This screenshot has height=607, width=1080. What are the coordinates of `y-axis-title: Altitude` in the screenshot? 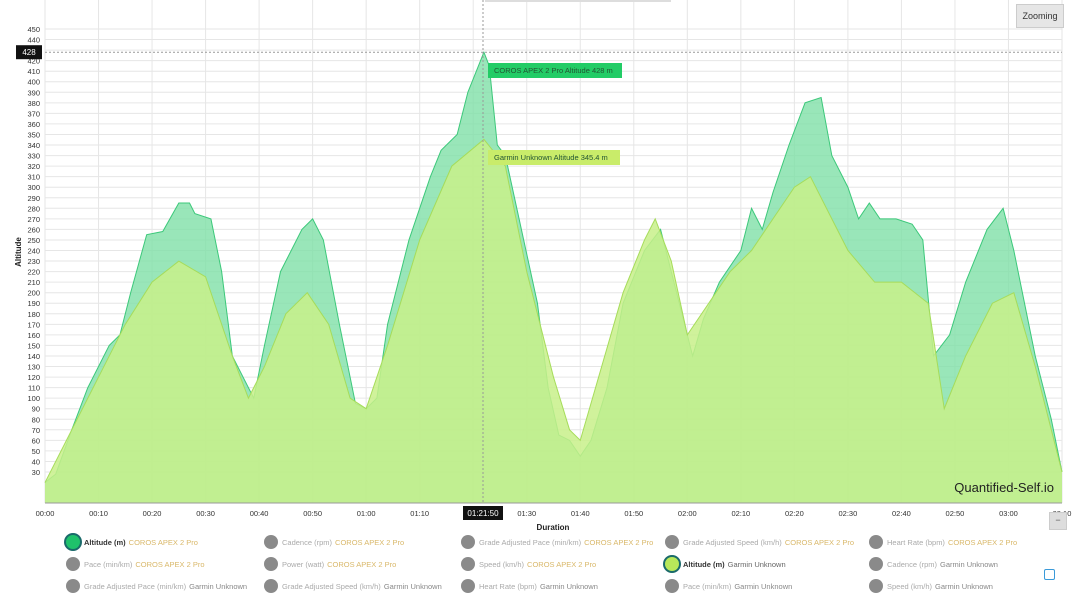 It's located at (18, 252).